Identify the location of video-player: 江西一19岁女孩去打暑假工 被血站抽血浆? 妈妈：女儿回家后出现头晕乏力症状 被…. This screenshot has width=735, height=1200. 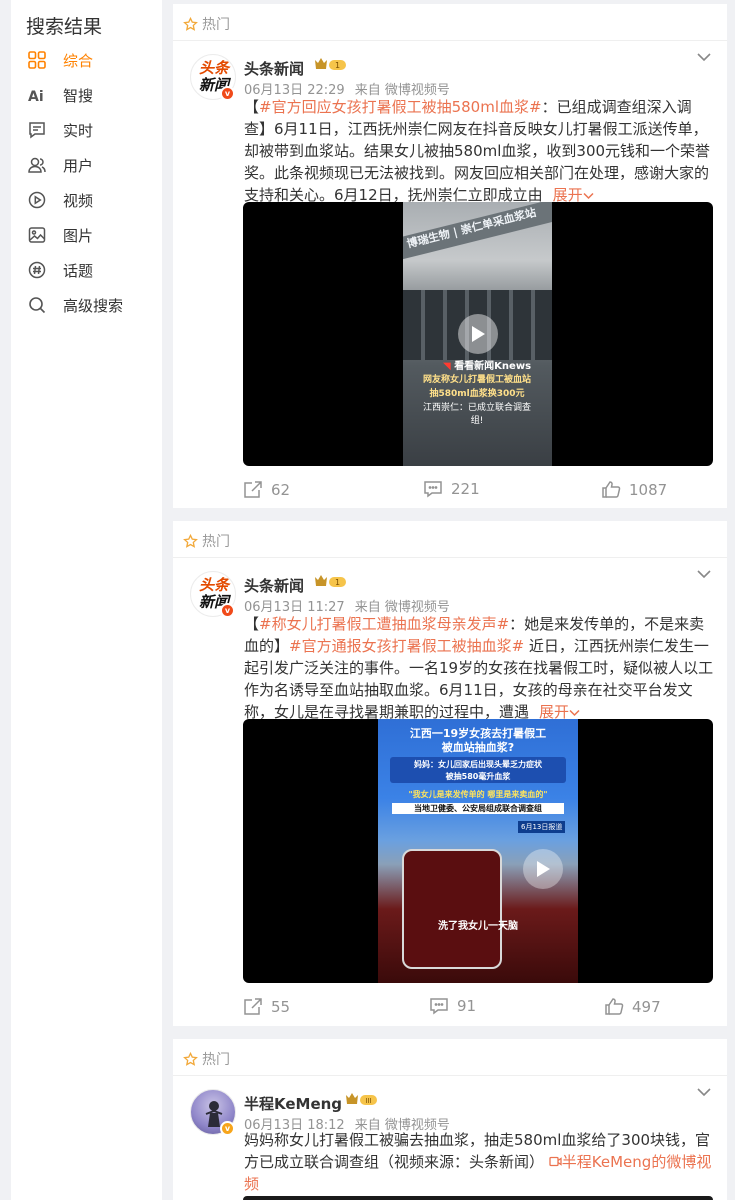
(478, 851).